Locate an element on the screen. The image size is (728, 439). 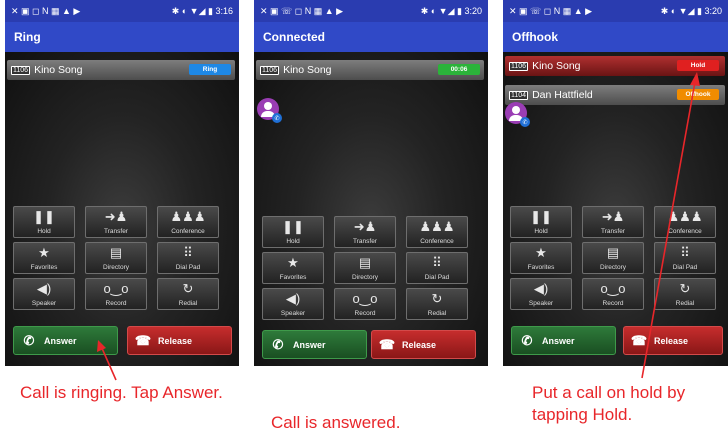
arrow-to-hold is located at coordinates (668, 230).